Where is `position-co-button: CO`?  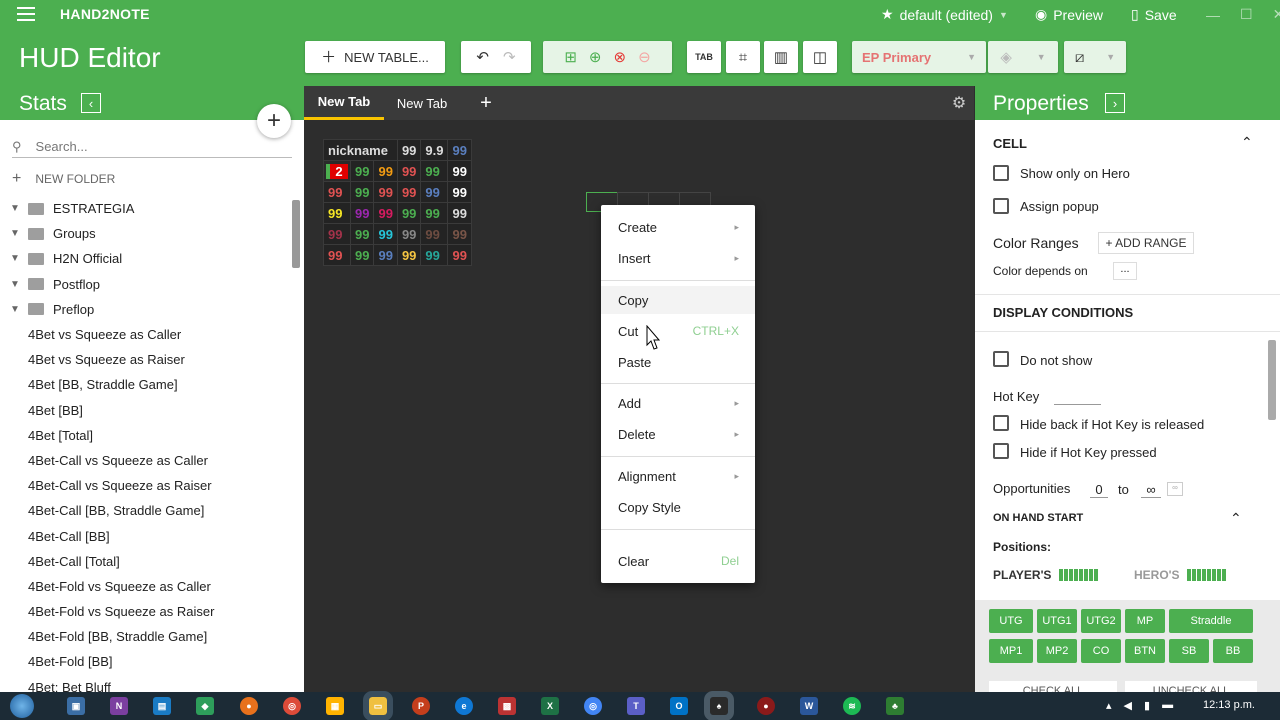
position-co-button: CO is located at coordinates (1101, 651).